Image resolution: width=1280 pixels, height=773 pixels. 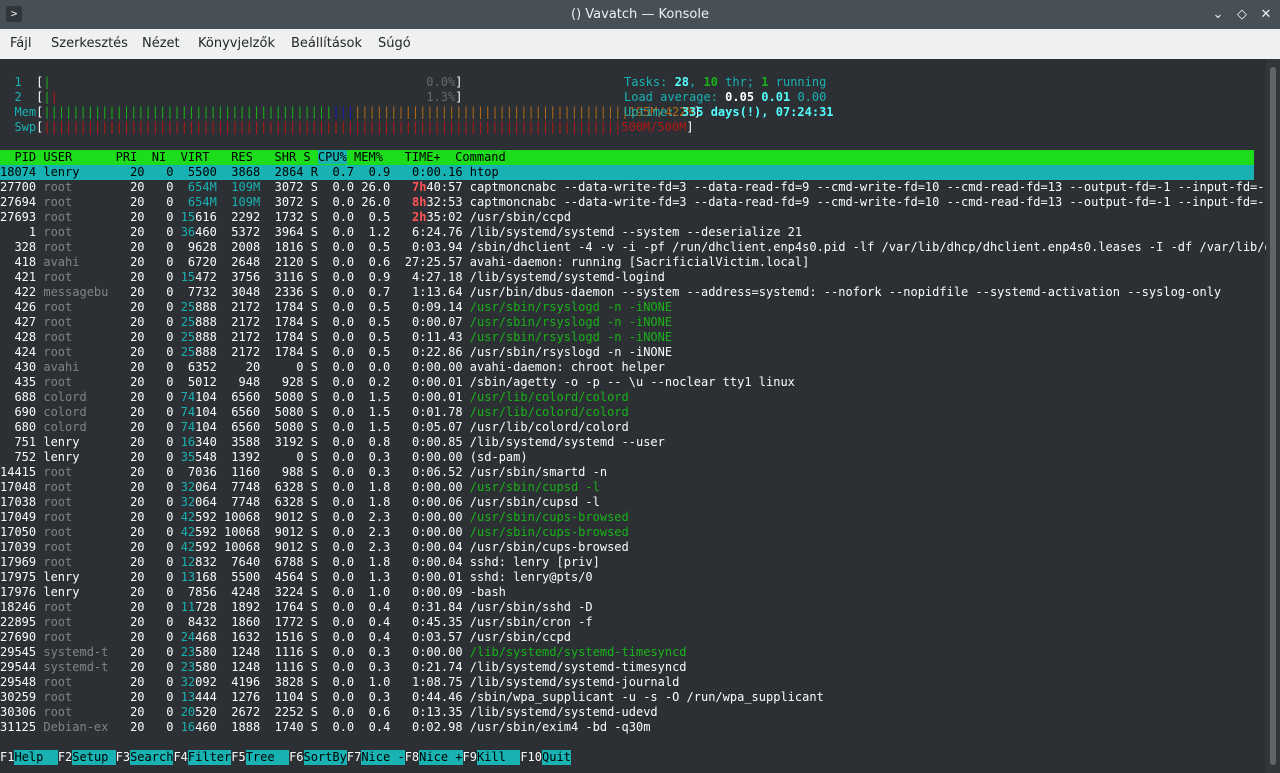 What do you see at coordinates (238, 757) in the screenshot?
I see `fkey-f5: F5` at bounding box center [238, 757].